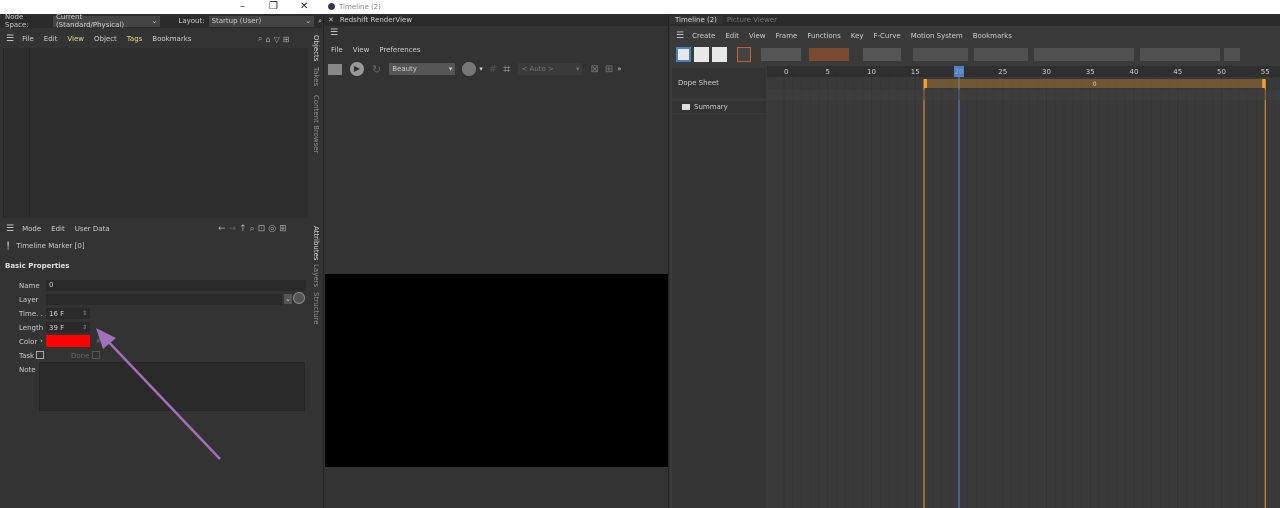  What do you see at coordinates (316, 124) in the screenshot?
I see `tab-content-browser: Content Browser` at bounding box center [316, 124].